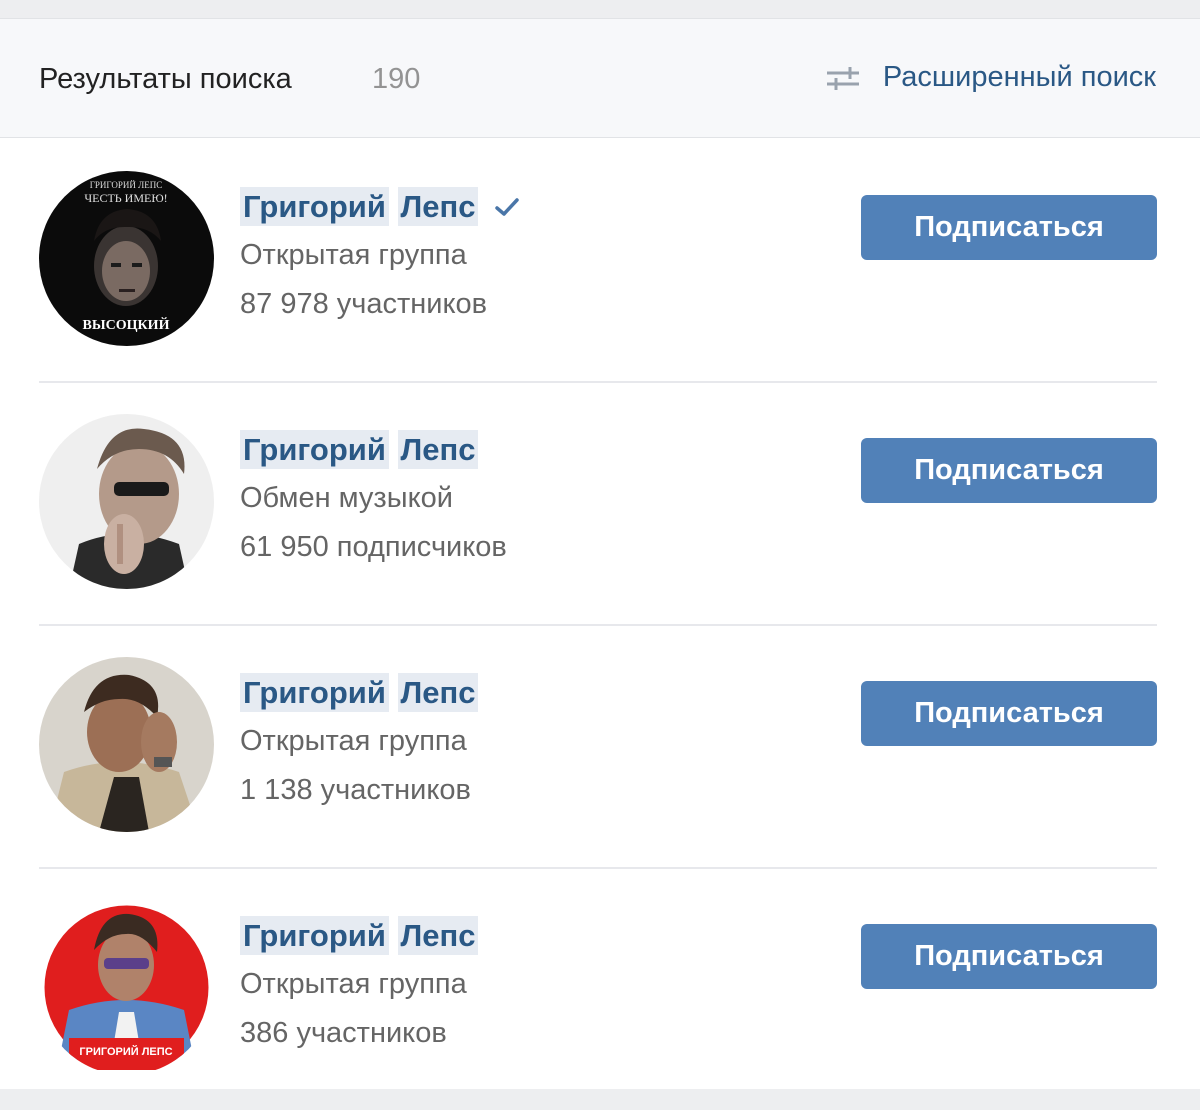 The image size is (1200, 1110). What do you see at coordinates (363, 304) in the screenshot?
I see `members-count-link: 87 978 участников` at bounding box center [363, 304].